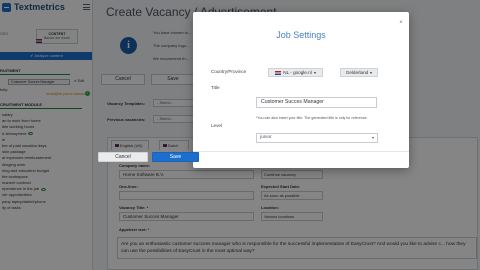 This screenshot has height=270, width=480. I want to click on country-label: Country/Province, so click(229, 71).